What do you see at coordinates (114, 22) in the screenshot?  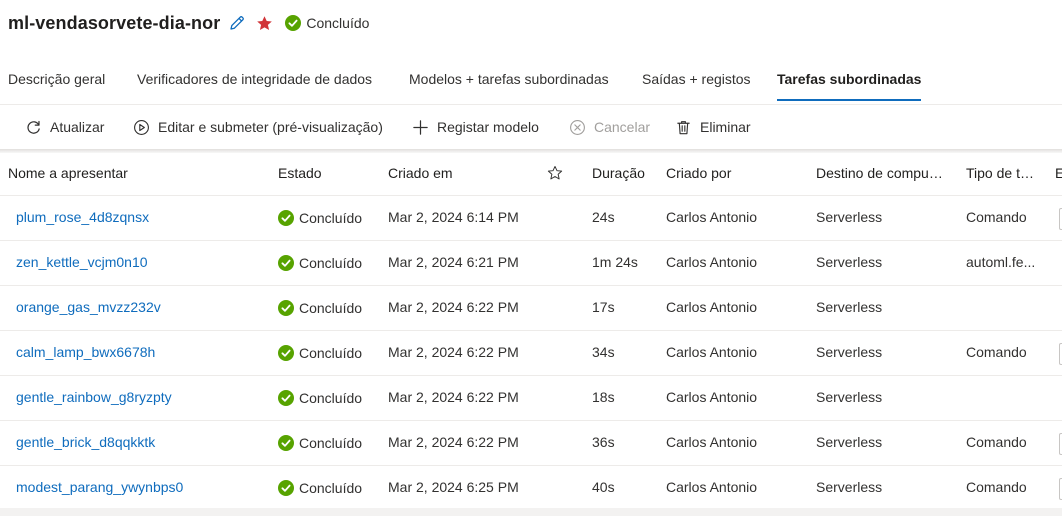 I see `job-title: ml-vendasorvete-dia-nor` at bounding box center [114, 22].